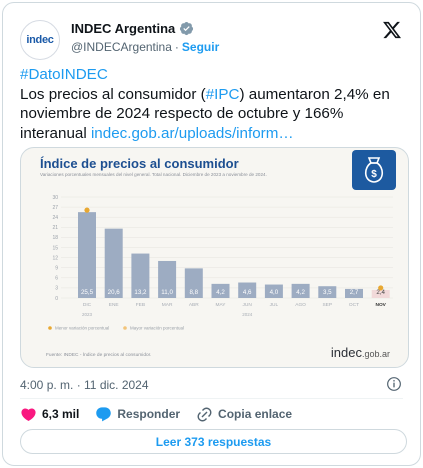 This screenshot has width=423, height=468. Describe the element at coordinates (55, 228) in the screenshot. I see `y-tick-label: 21` at that location.